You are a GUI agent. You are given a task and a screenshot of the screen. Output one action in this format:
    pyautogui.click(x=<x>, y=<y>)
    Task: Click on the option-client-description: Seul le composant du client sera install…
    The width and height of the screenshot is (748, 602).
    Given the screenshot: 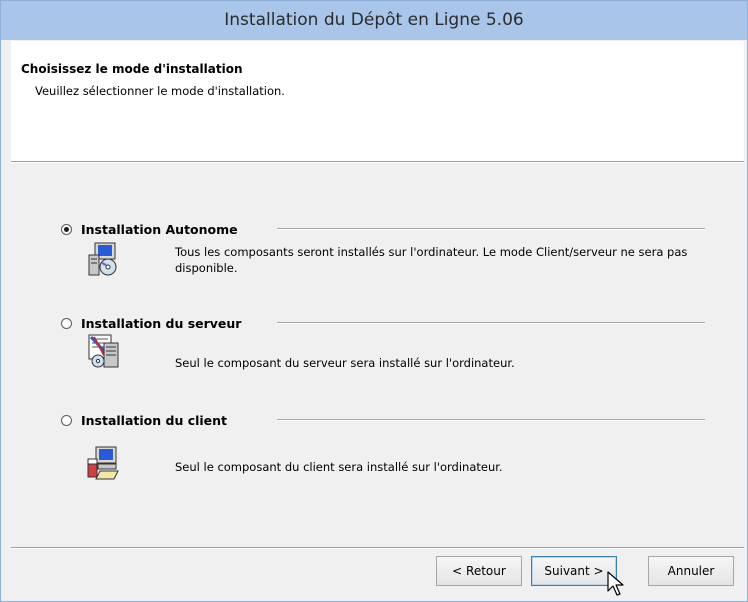 What is the action you would take?
    pyautogui.click(x=339, y=467)
    